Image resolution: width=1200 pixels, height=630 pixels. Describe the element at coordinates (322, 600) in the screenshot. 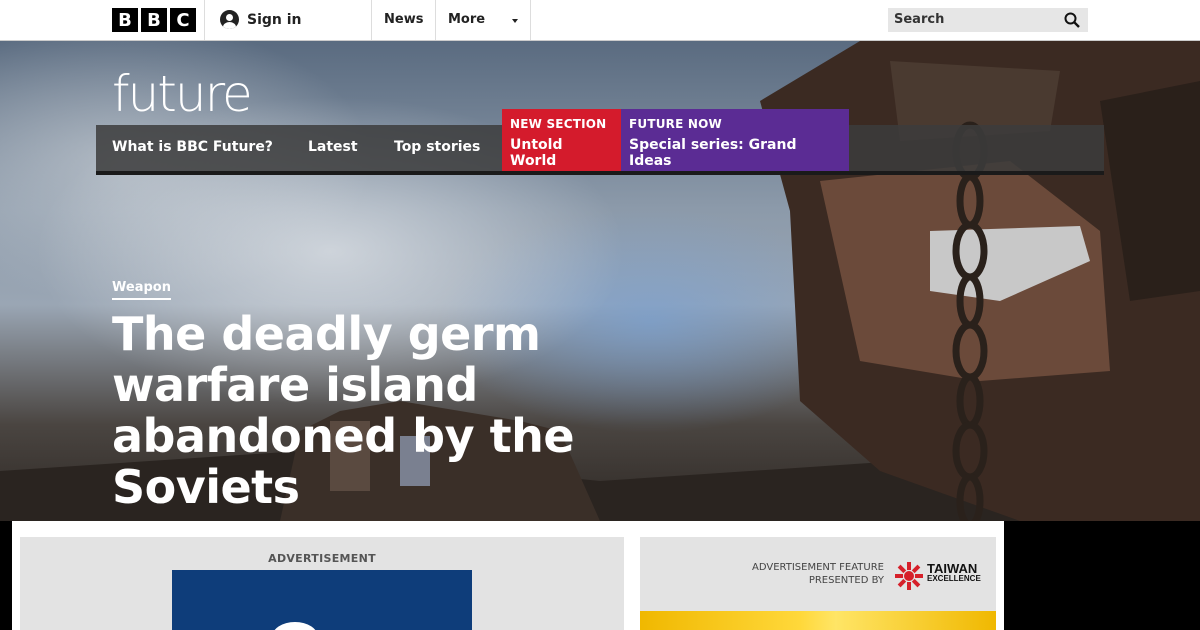

I see `ad-banner` at that location.